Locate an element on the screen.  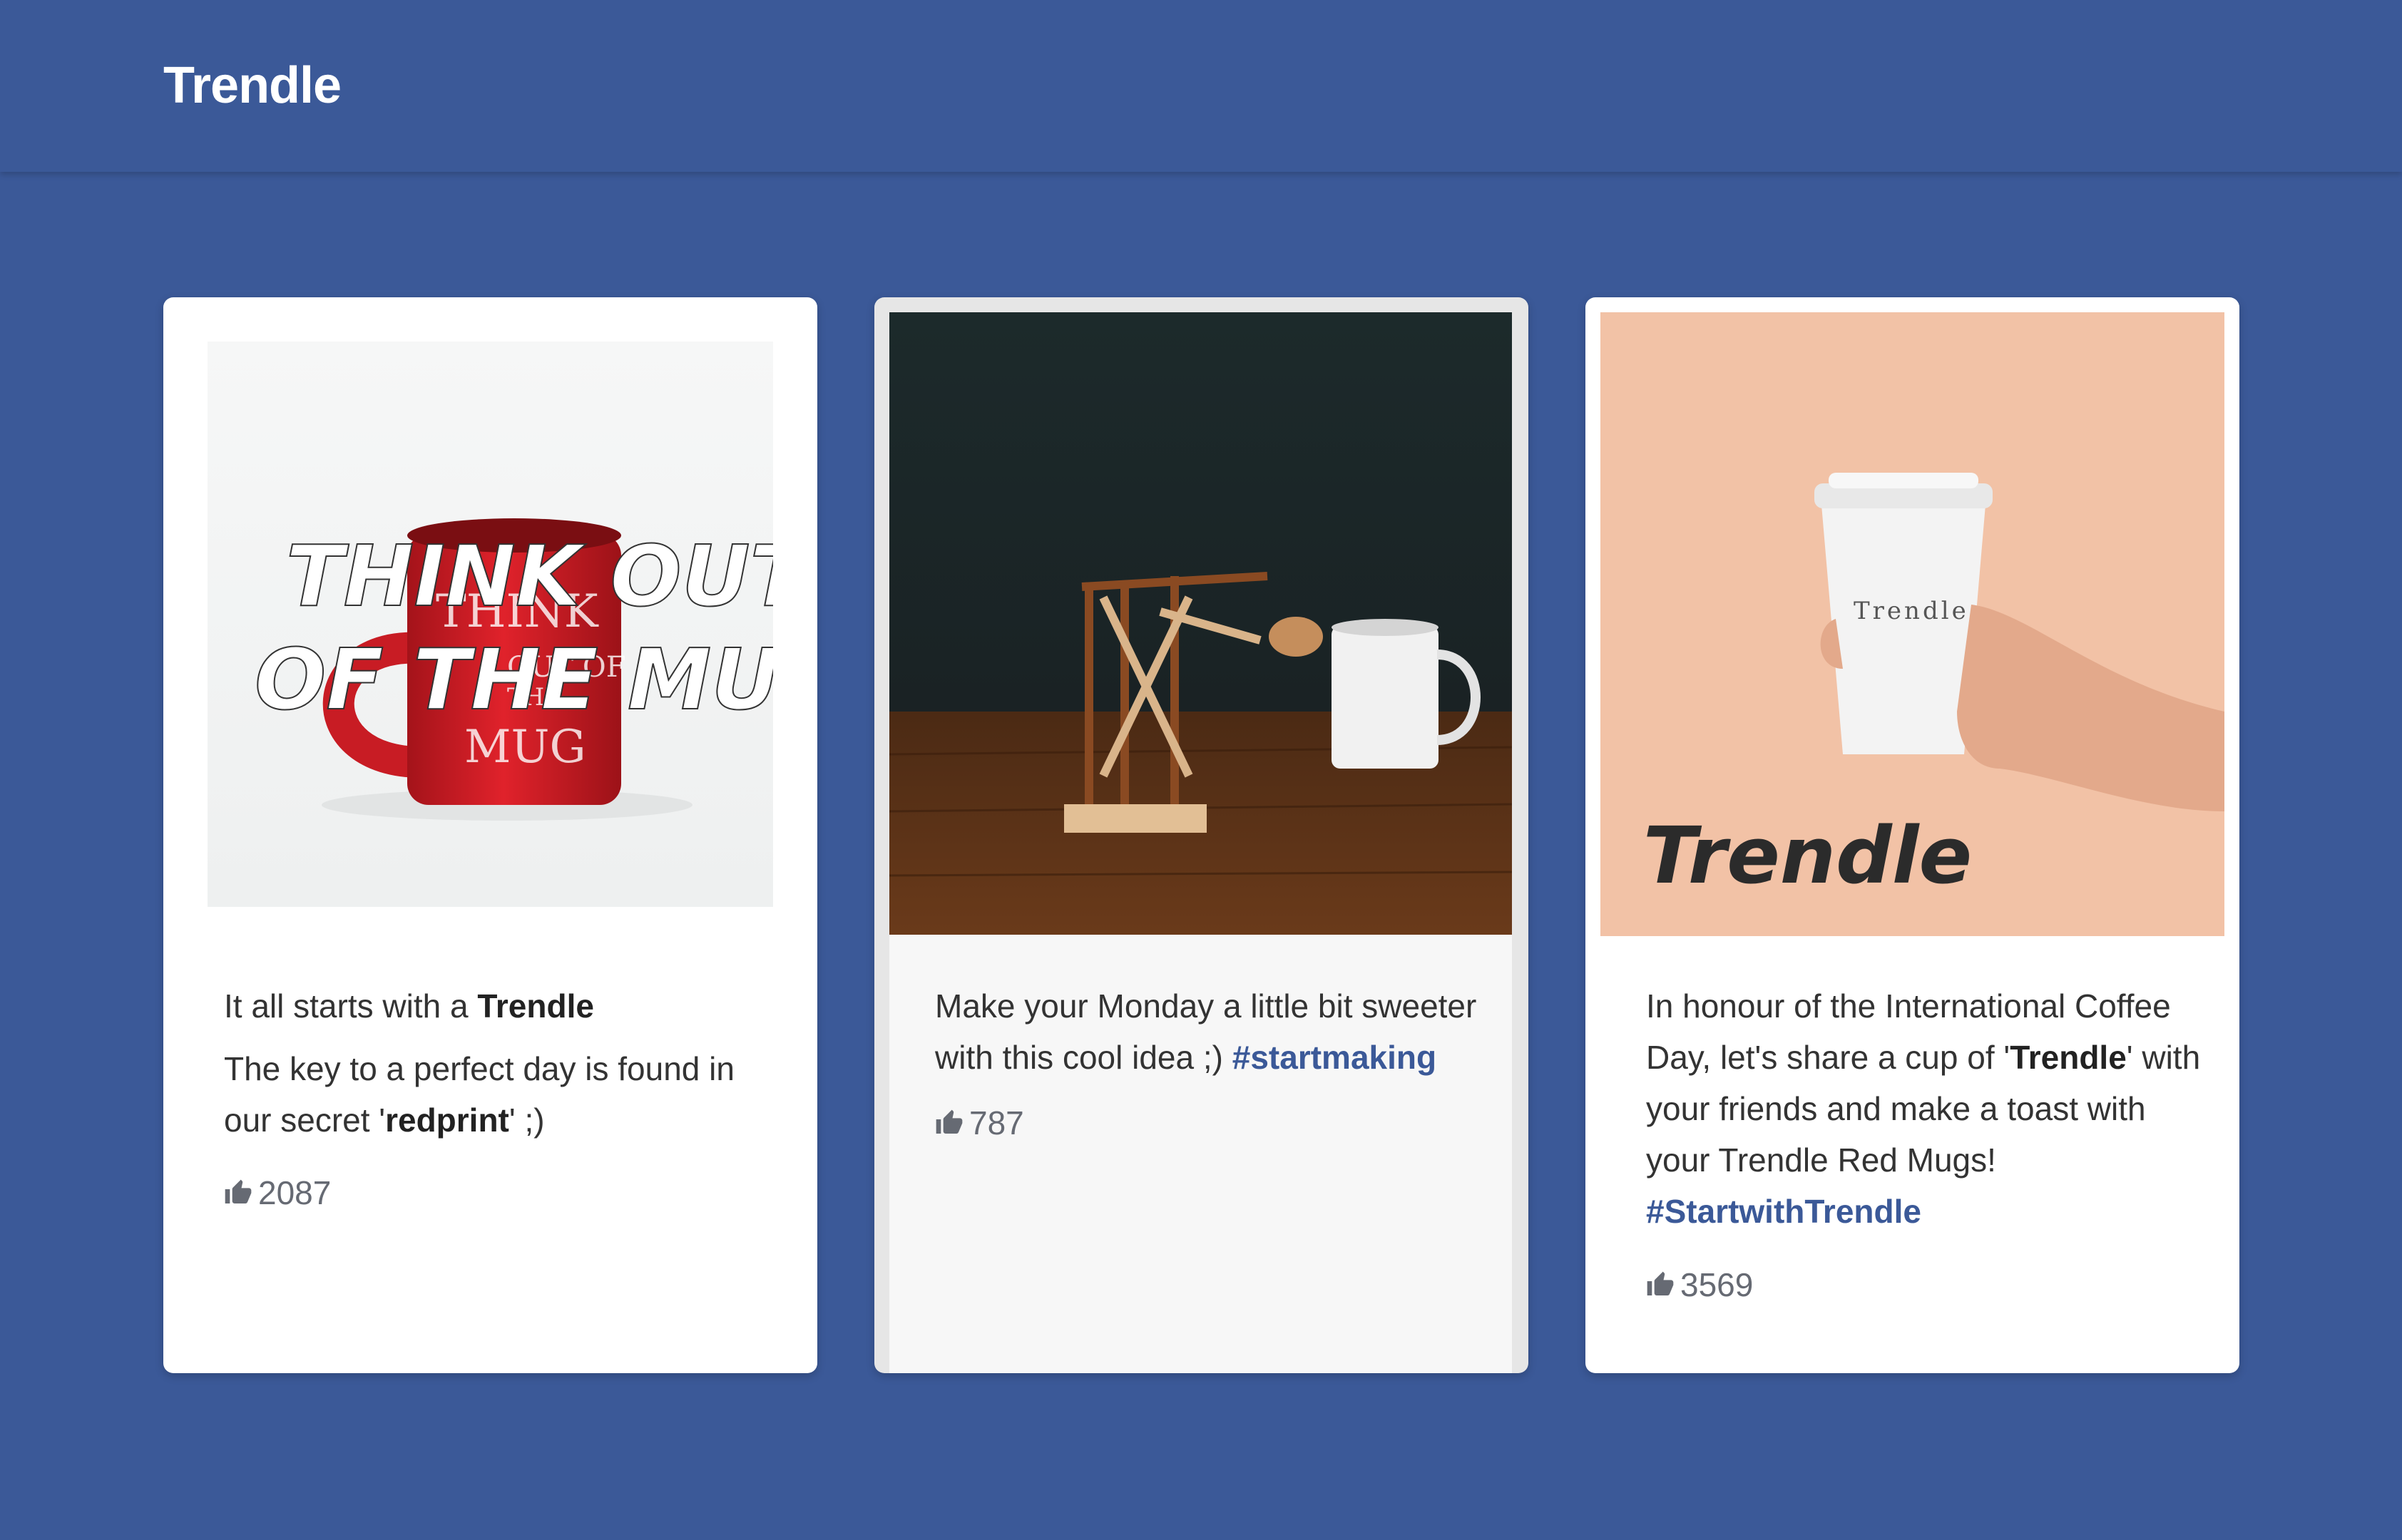
like-count: 3569 is located at coordinates (1700, 1284).